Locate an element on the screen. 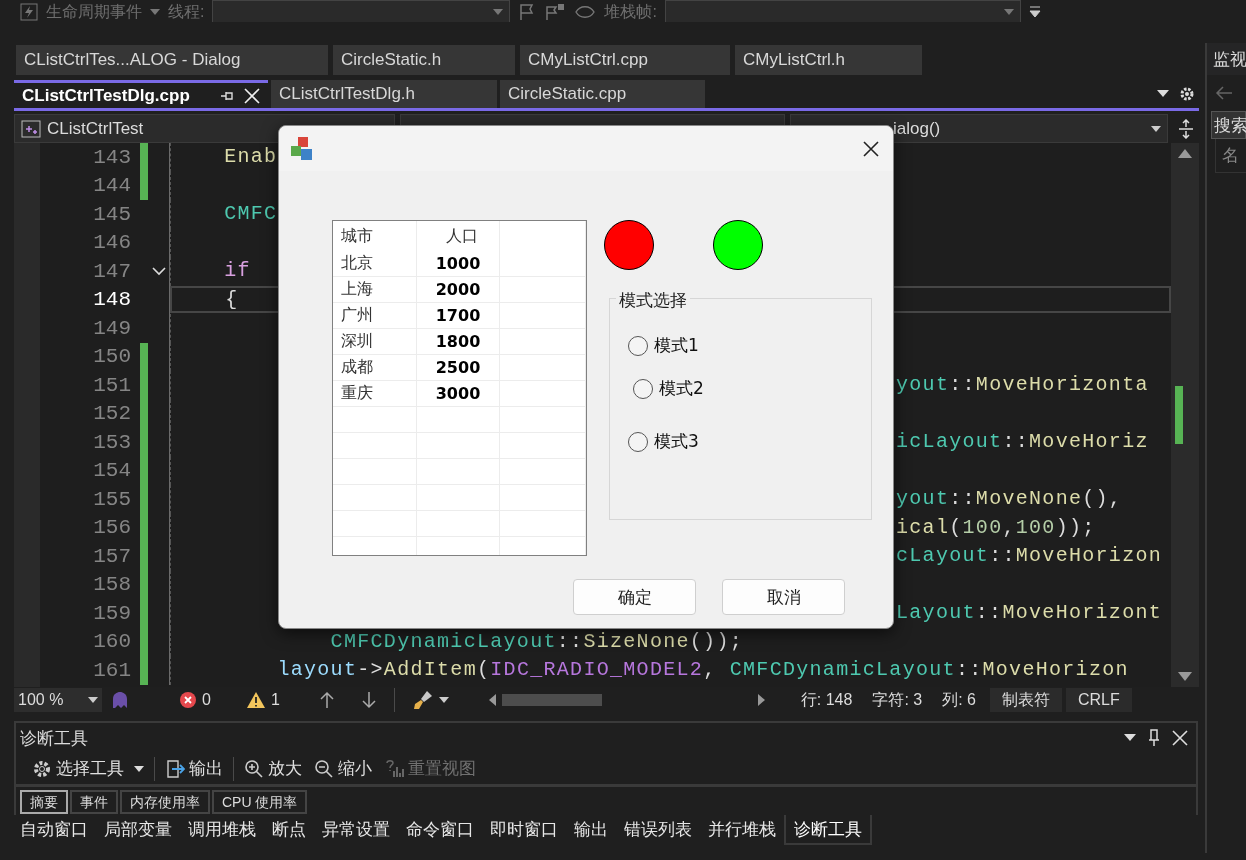 The image size is (1246, 860). line-number: 149 is located at coordinates (112, 328).